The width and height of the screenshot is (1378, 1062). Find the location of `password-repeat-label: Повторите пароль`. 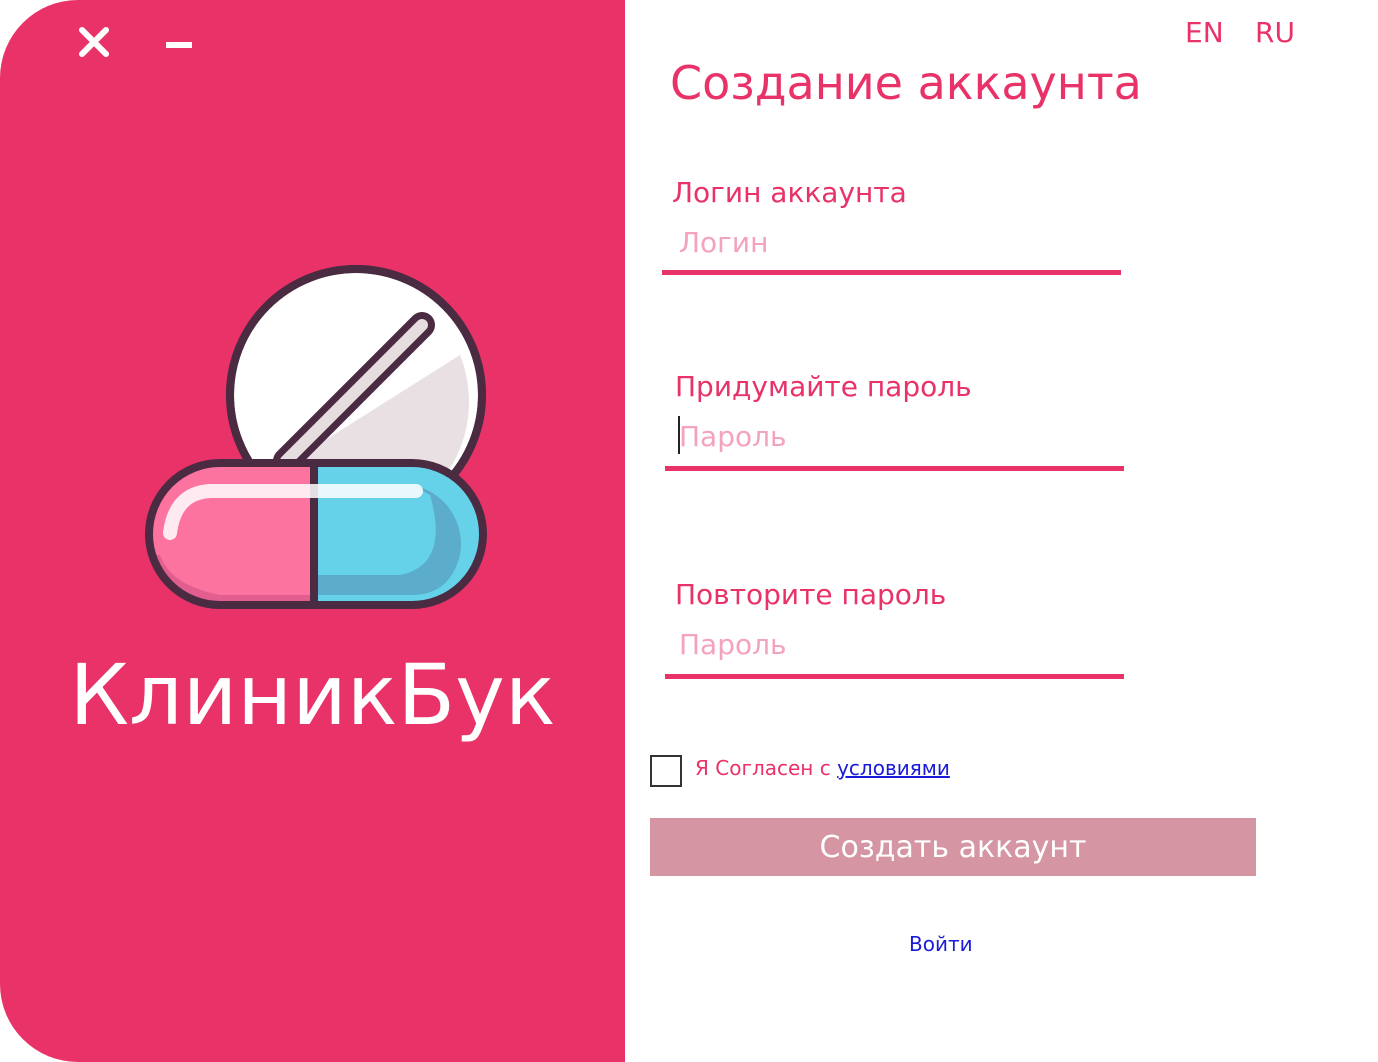

password-repeat-label: Повторите пароль is located at coordinates (811, 594).